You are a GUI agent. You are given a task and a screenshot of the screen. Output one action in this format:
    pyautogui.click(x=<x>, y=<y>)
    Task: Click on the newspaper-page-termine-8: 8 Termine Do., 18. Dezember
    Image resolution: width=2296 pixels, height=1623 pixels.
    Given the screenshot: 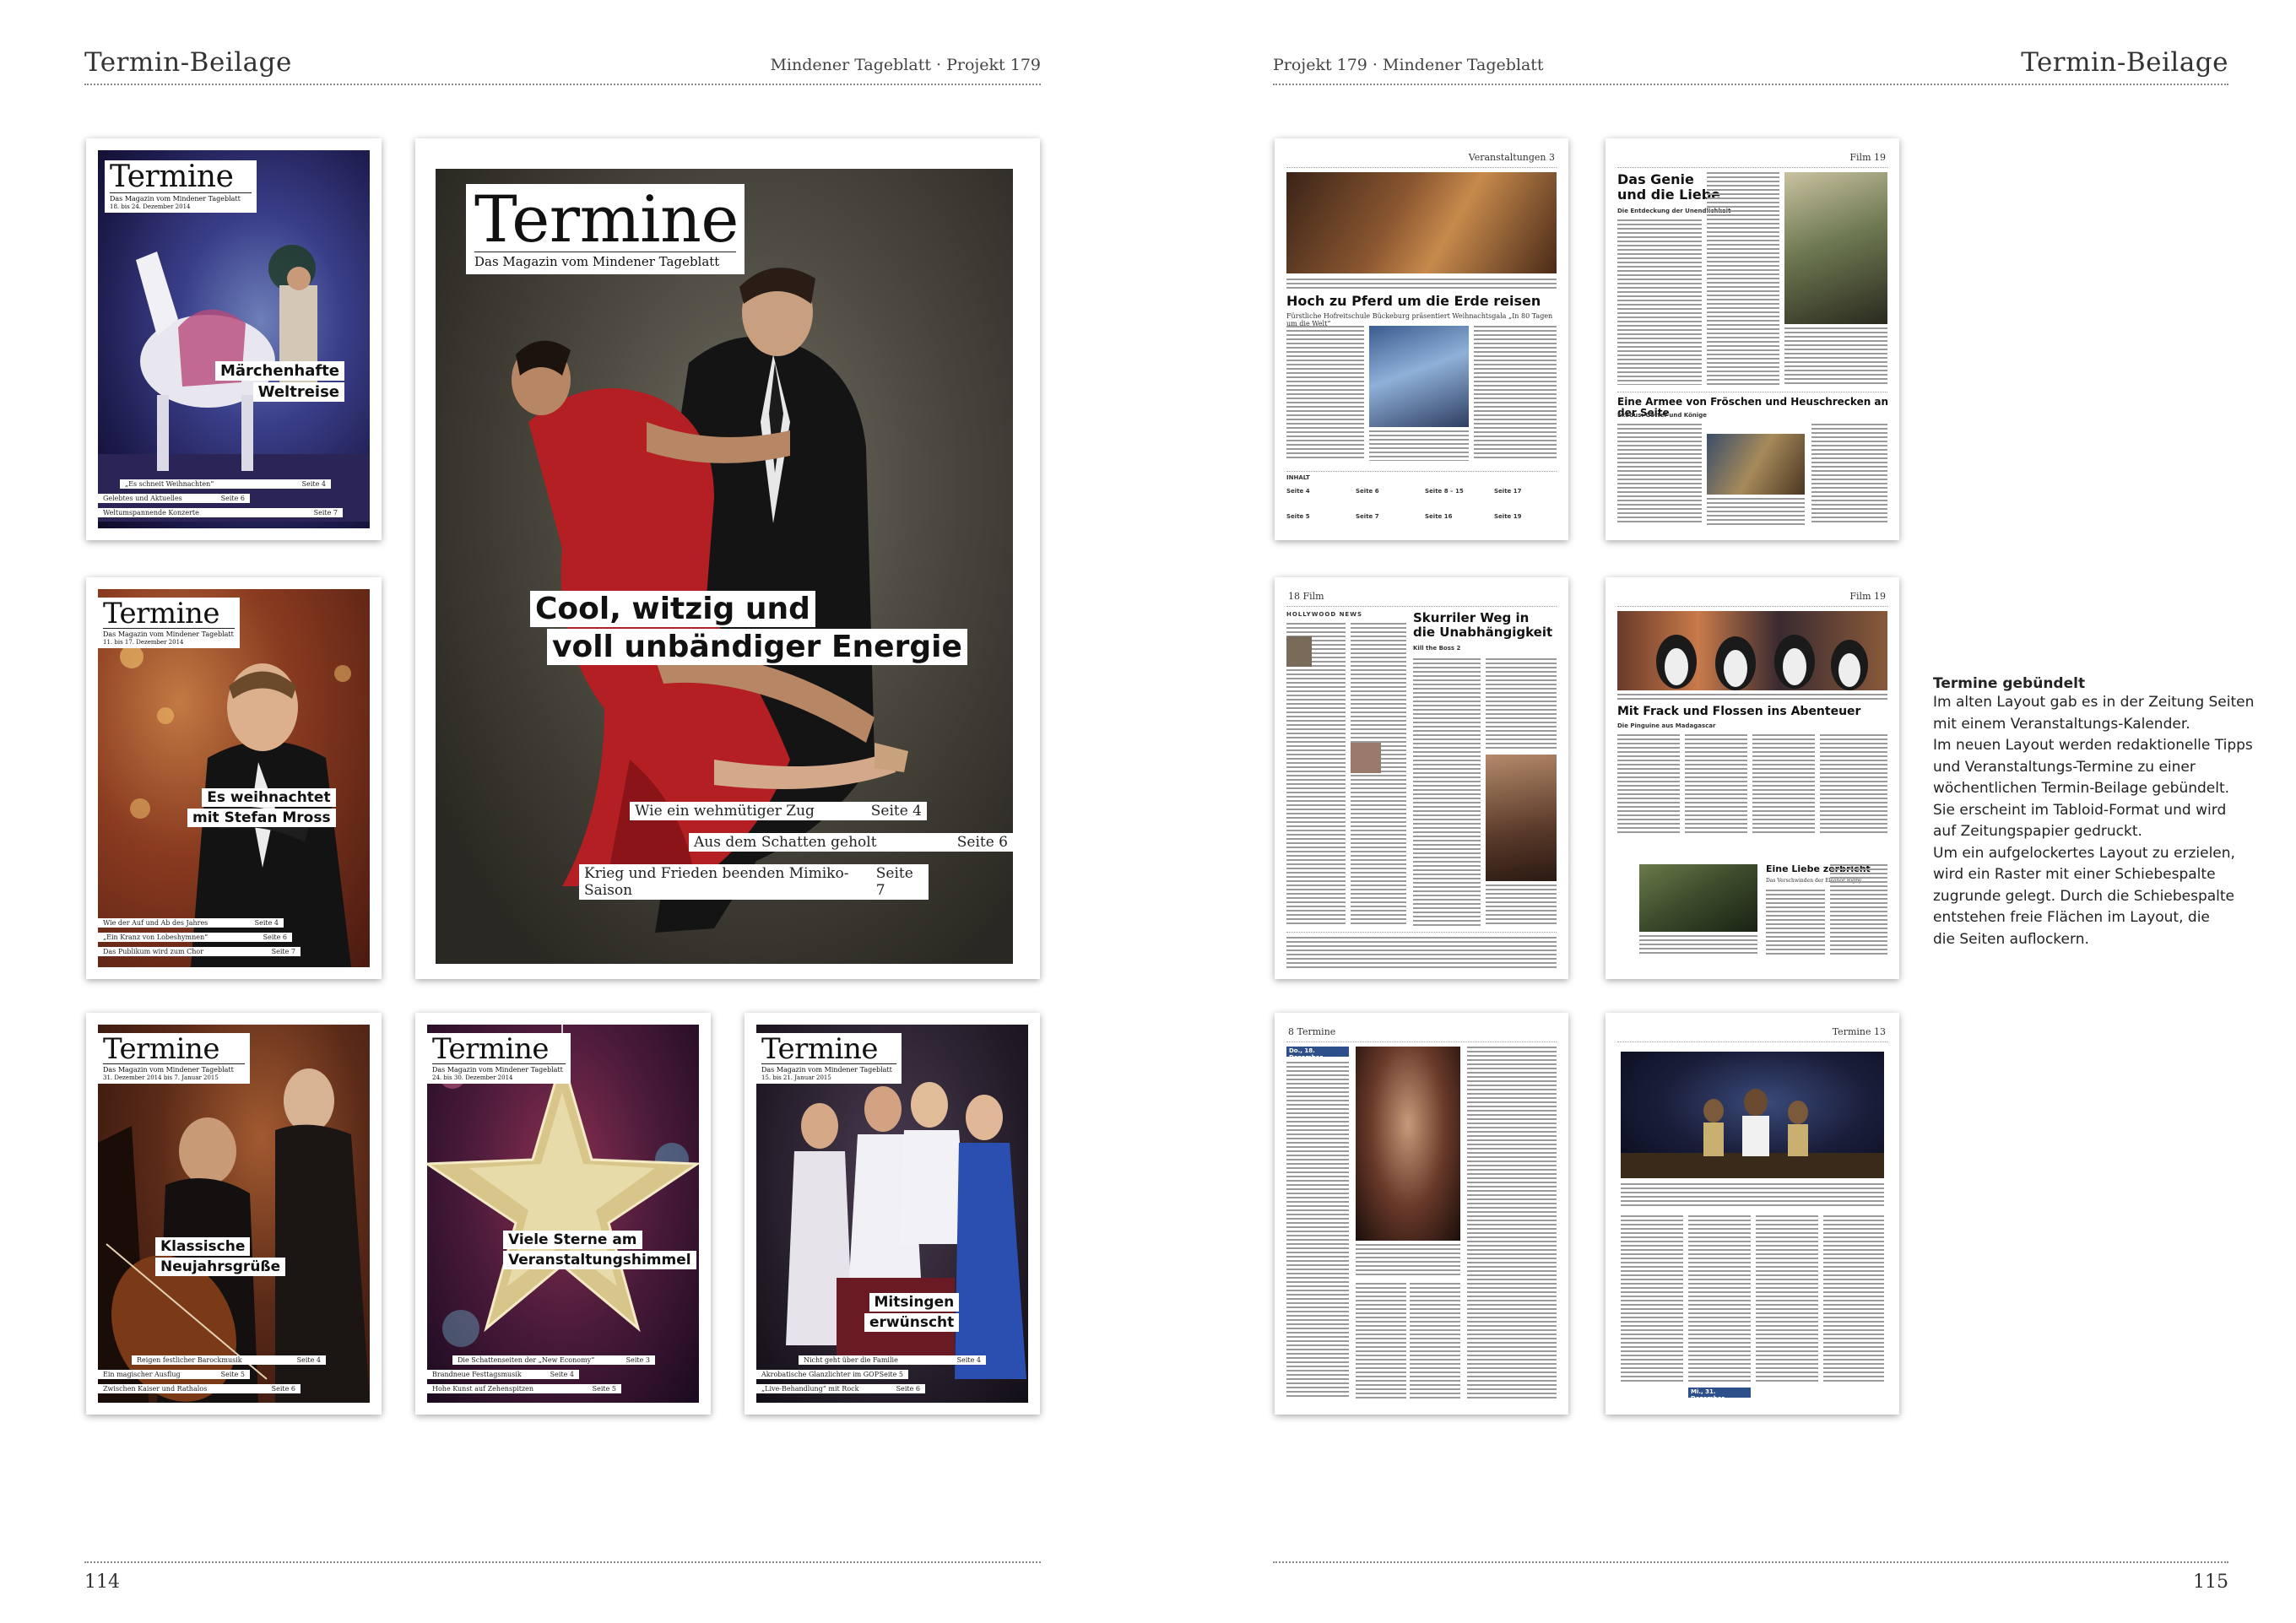 What is the action you would take?
    pyautogui.click(x=1421, y=1214)
    